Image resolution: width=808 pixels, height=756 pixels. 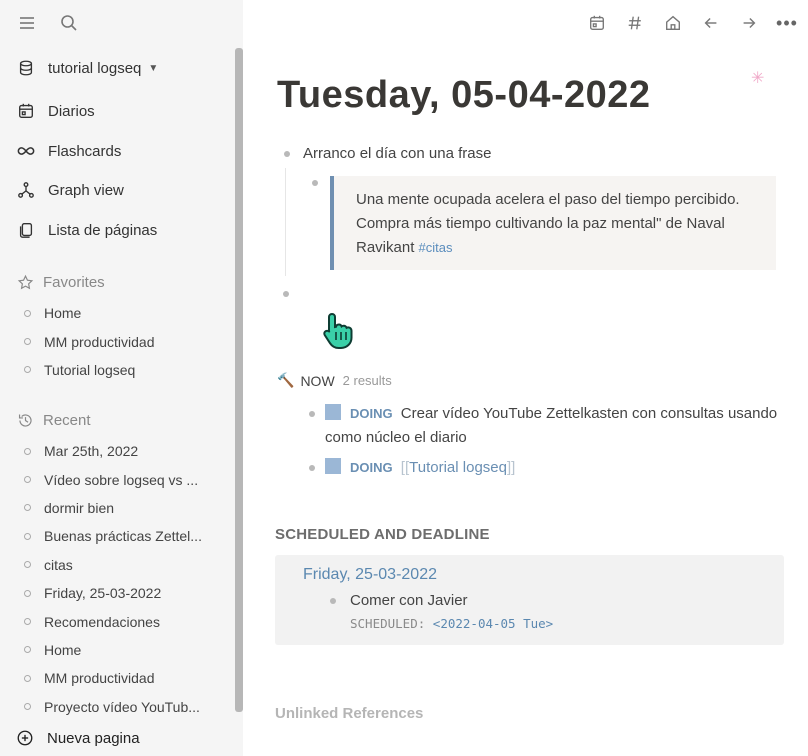 I want to click on now-query-header: 🔨 NOW 2 results, so click(x=334, y=380).